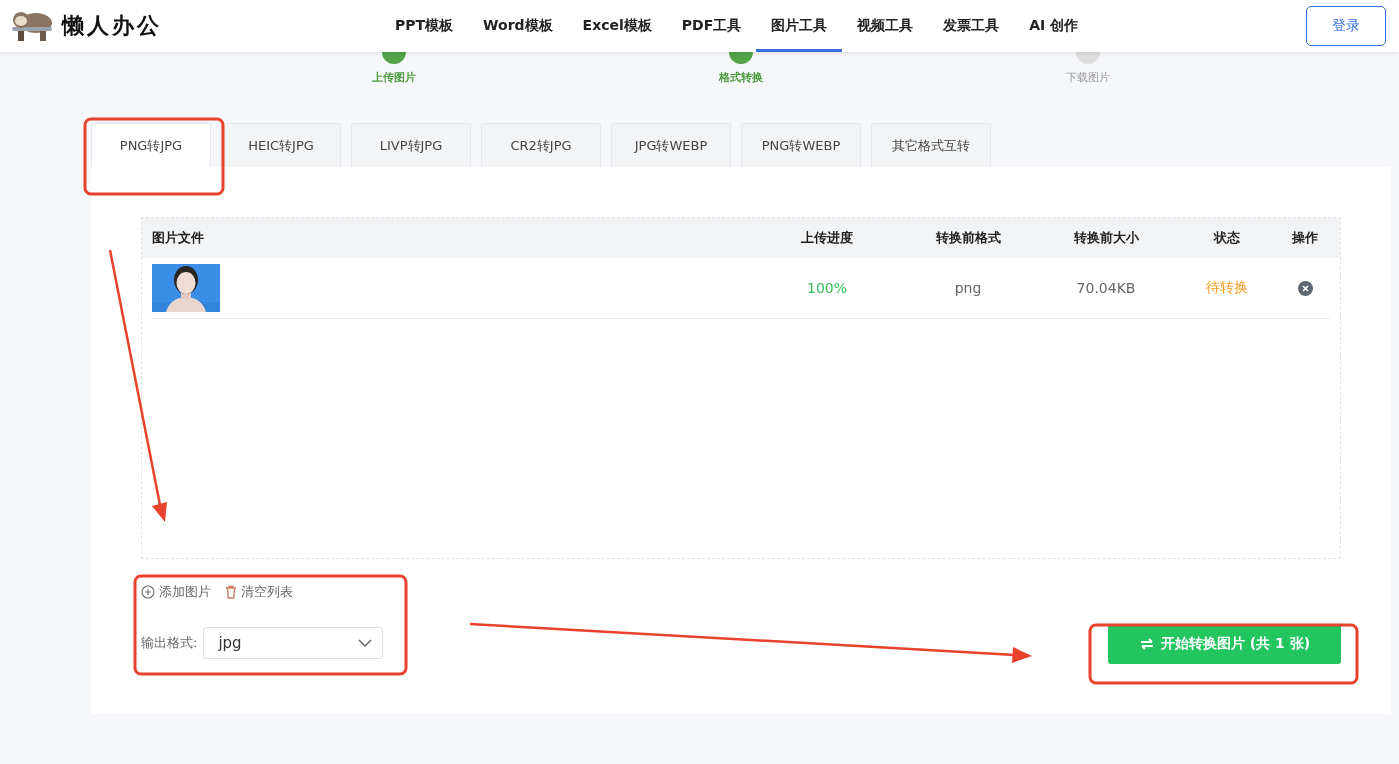 The image size is (1399, 764). Describe the element at coordinates (281, 145) in the screenshot. I see `tab: HEIC转JPG` at that location.